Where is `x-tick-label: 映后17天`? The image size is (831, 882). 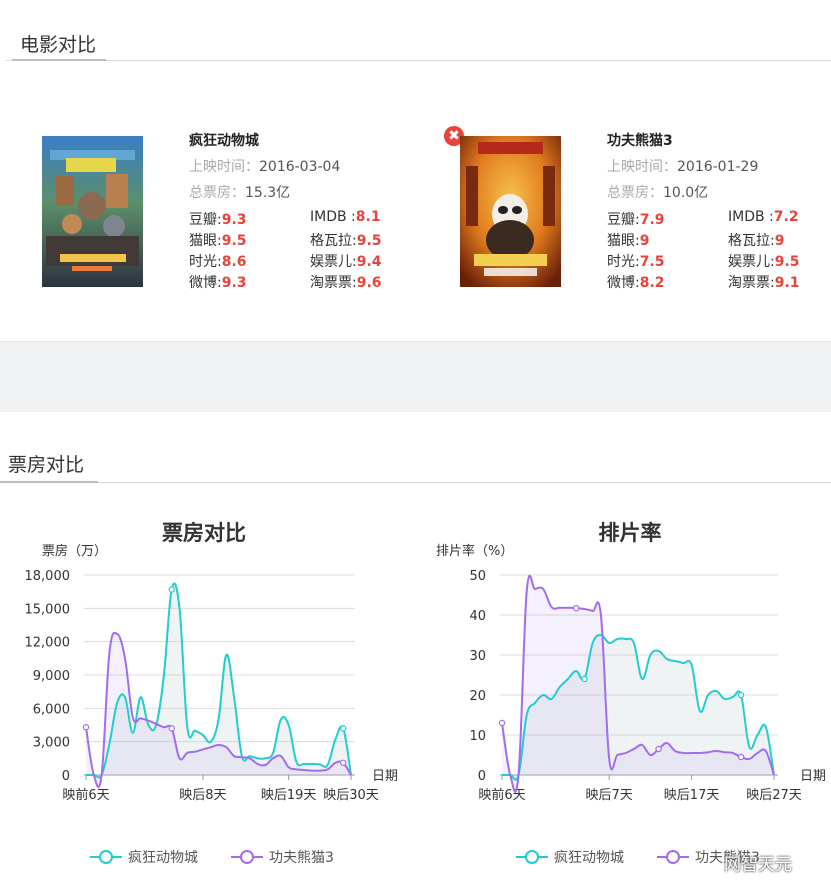 x-tick-label: 映后17天 is located at coordinates (692, 795).